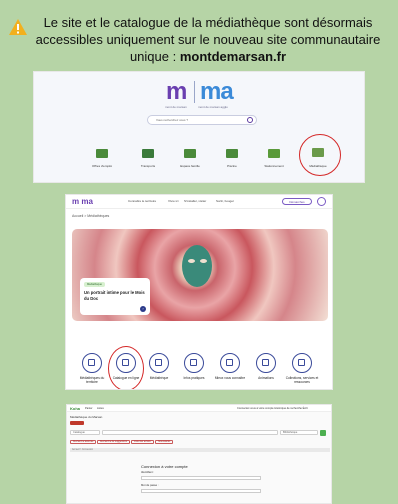 This screenshot has width=398, height=504. Describe the element at coordinates (148, 153) in the screenshot. I see `bus-icon` at that location.